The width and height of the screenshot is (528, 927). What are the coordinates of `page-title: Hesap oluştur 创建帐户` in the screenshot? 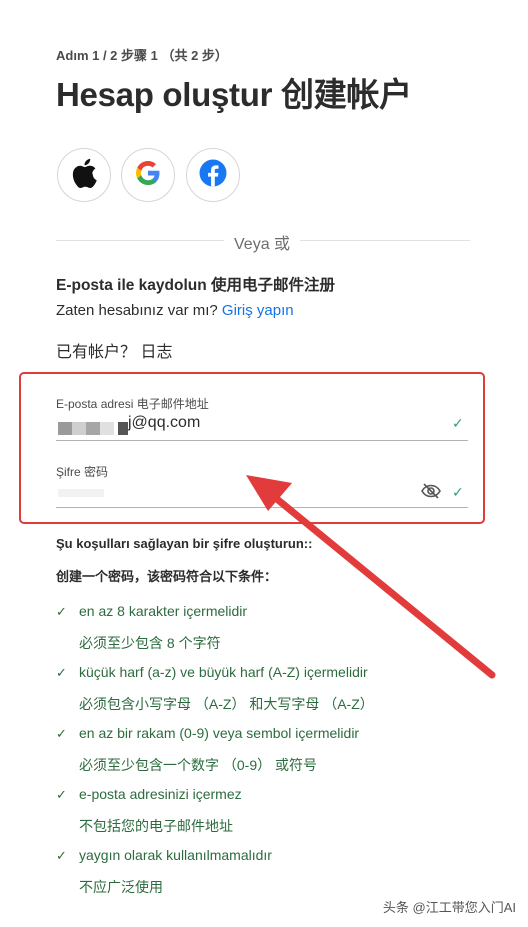 It's located at (234, 94).